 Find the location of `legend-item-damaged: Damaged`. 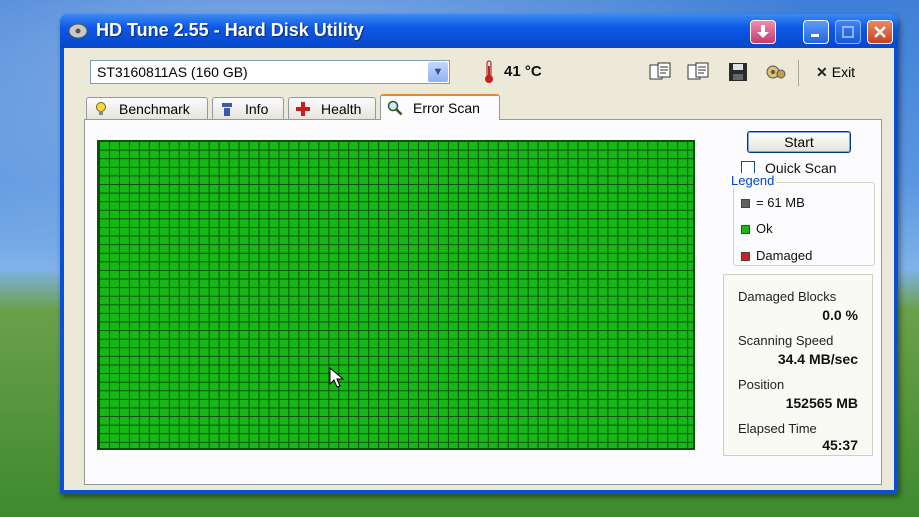

legend-item-damaged: Damaged is located at coordinates (776, 255).